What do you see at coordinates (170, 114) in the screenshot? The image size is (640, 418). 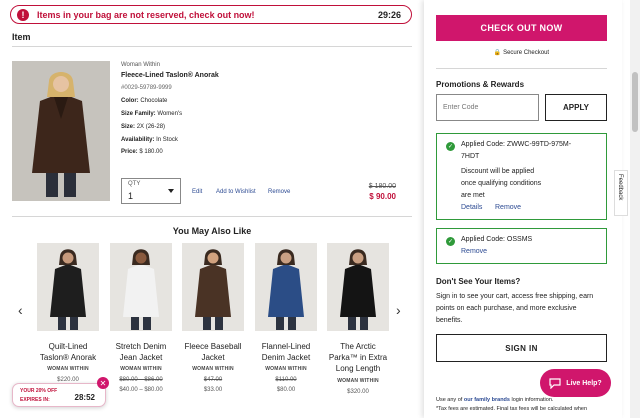 I see `size-family-value: Women's` at bounding box center [170, 114].